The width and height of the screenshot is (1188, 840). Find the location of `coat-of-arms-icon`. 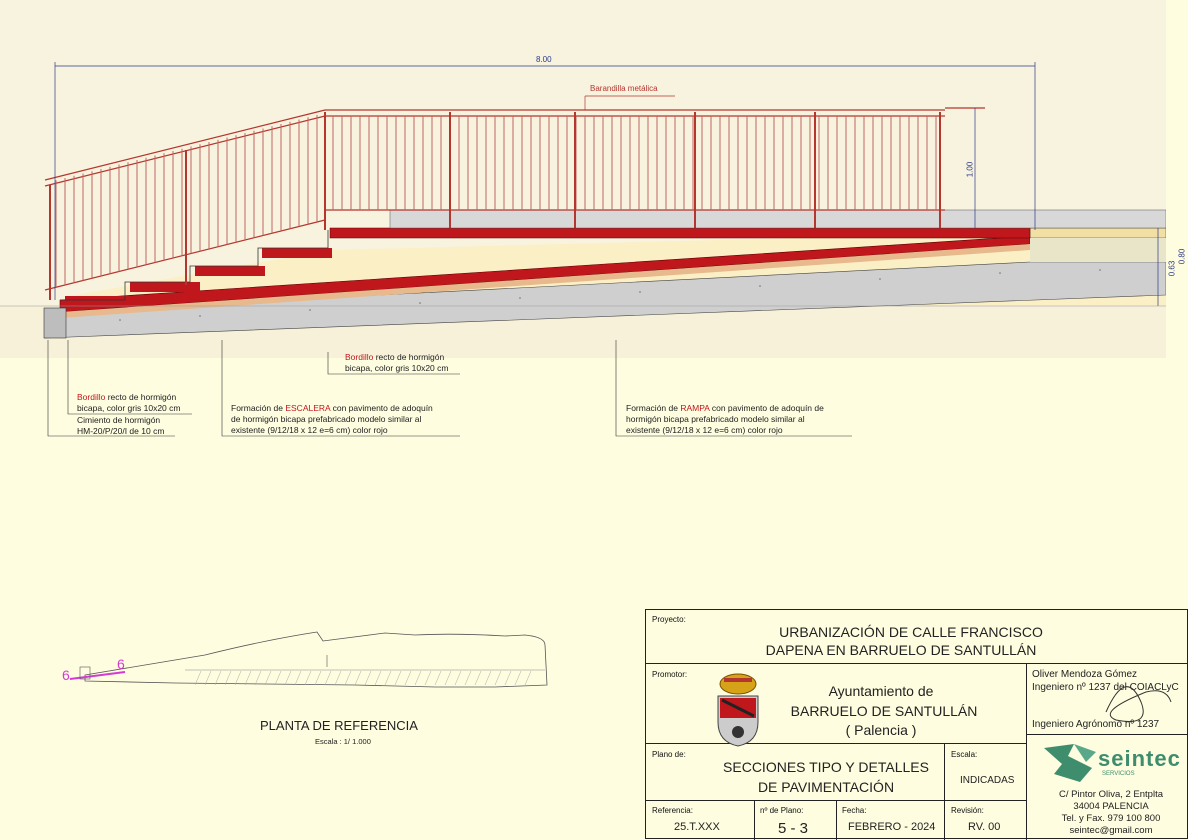

coat-of-arms-icon is located at coordinates (738, 711).